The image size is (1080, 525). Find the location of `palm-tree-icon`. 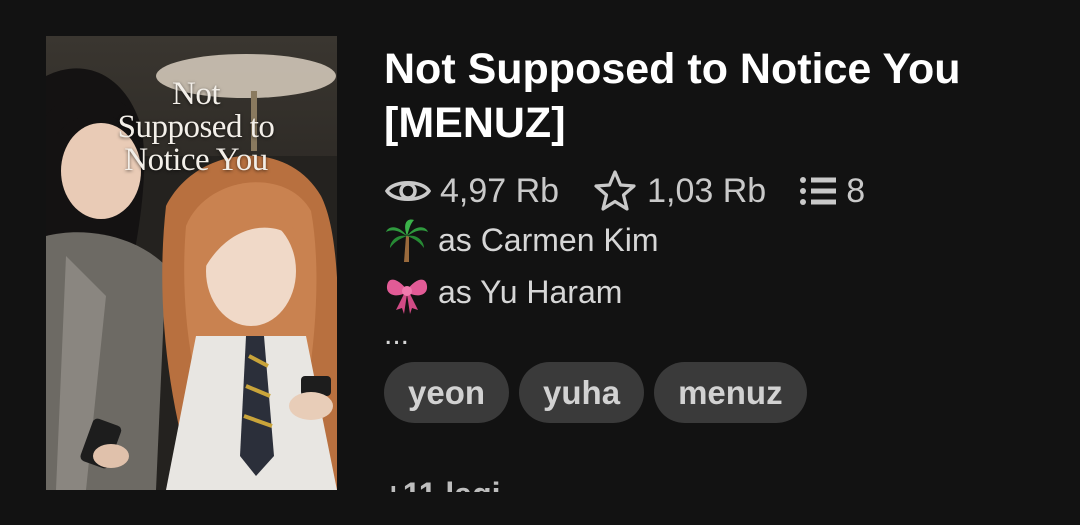

palm-tree-icon is located at coordinates (407, 240).